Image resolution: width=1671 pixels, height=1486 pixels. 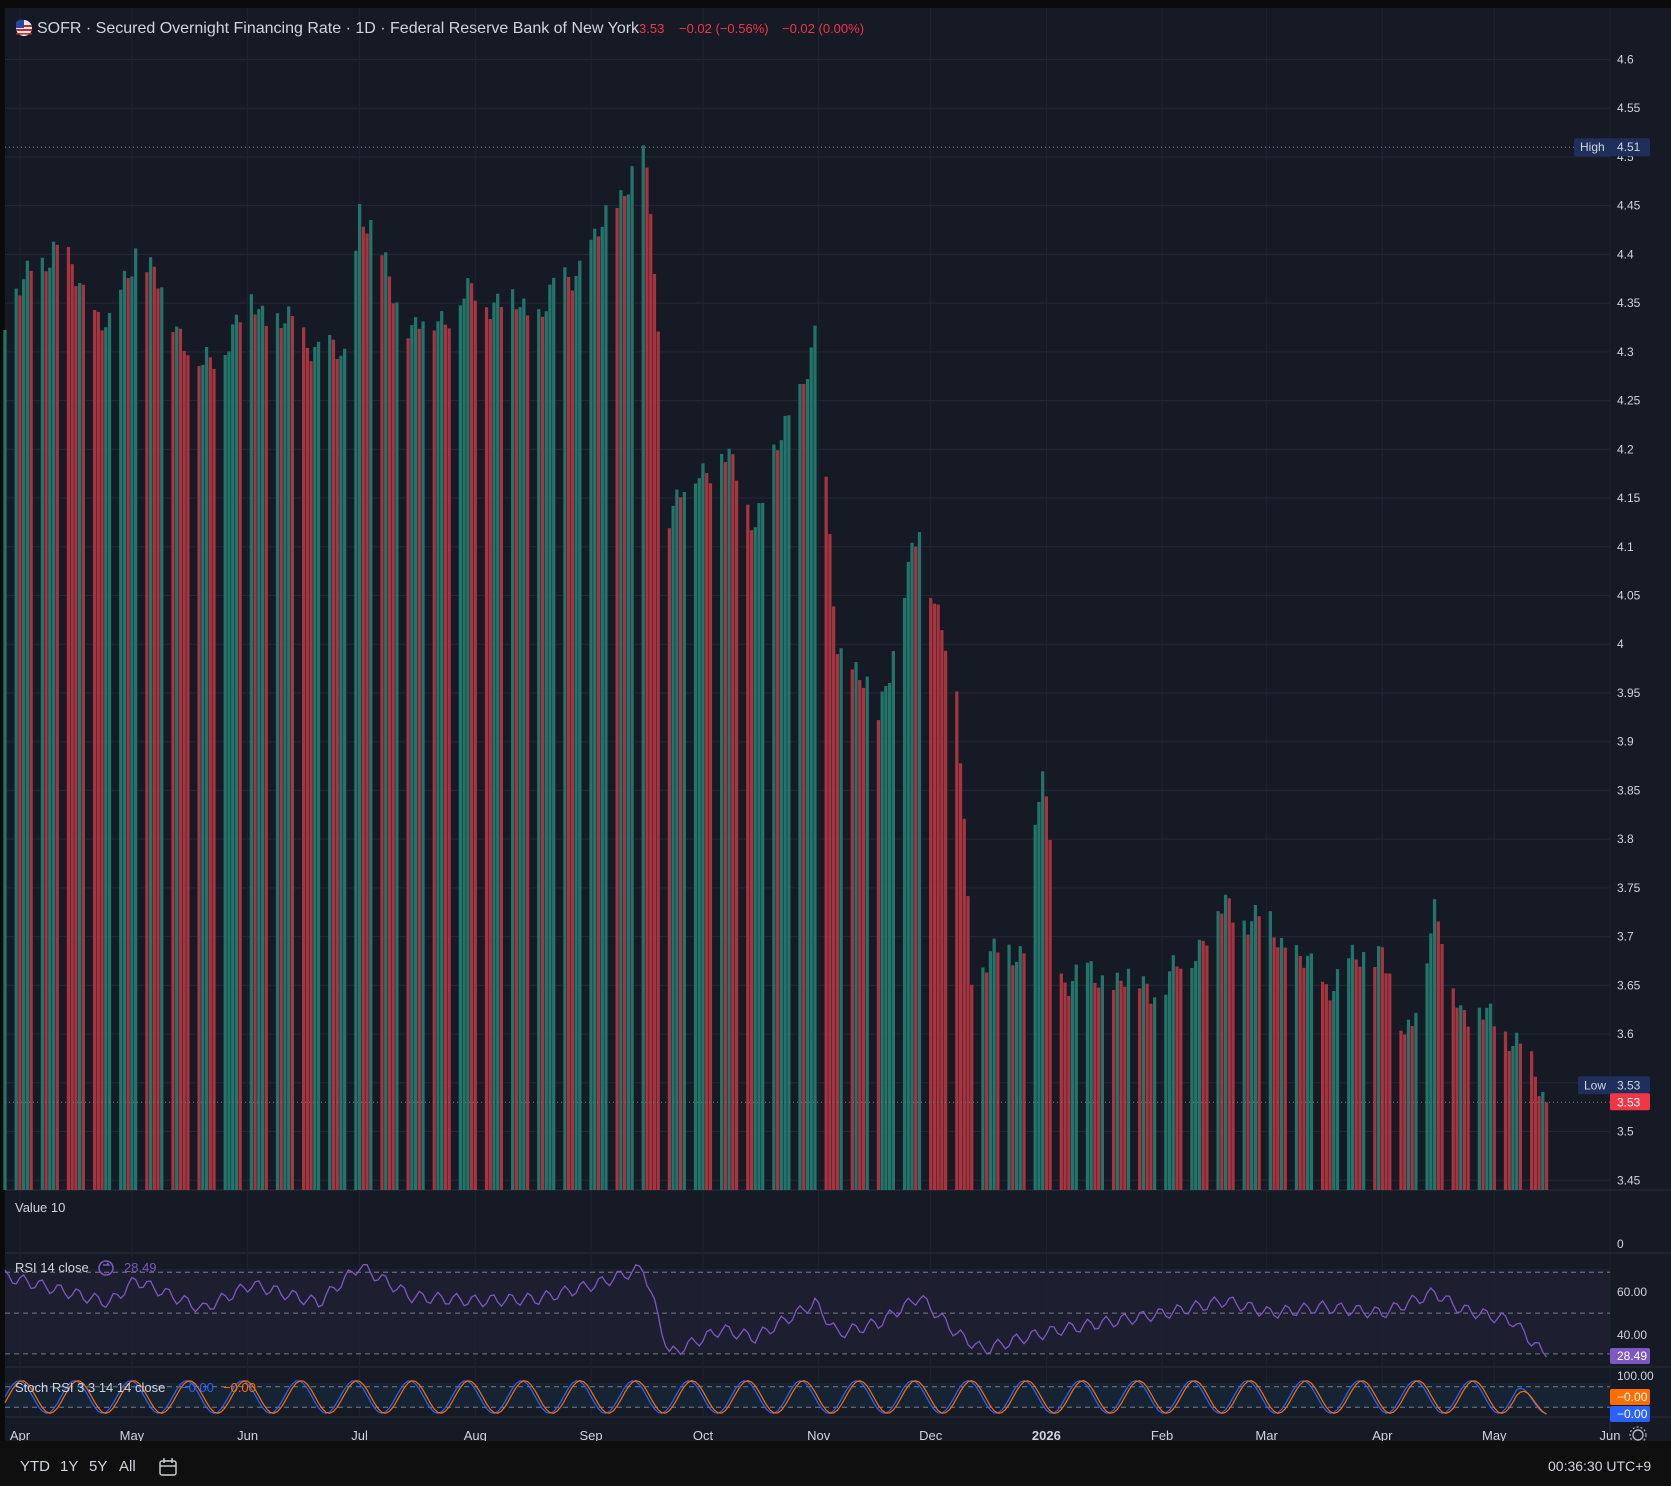 I want to click on price-axis-label: 4.1, so click(x=1625, y=547).